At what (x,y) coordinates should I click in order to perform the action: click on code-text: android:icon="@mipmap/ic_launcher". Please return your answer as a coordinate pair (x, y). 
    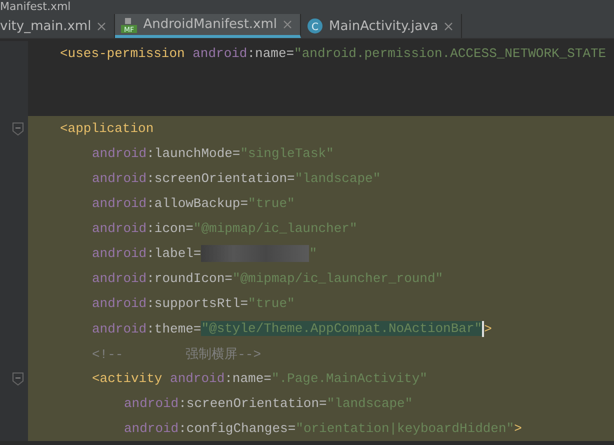
    Looking at the image, I should click on (225, 228).